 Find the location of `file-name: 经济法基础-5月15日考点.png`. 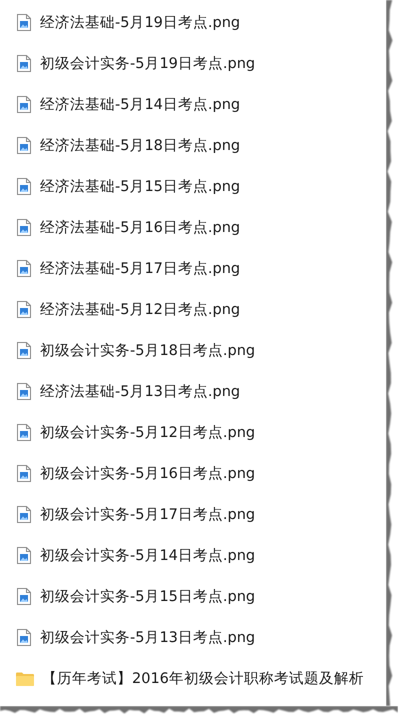

file-name: 经济法基础-5月15日考点.png is located at coordinates (140, 186).